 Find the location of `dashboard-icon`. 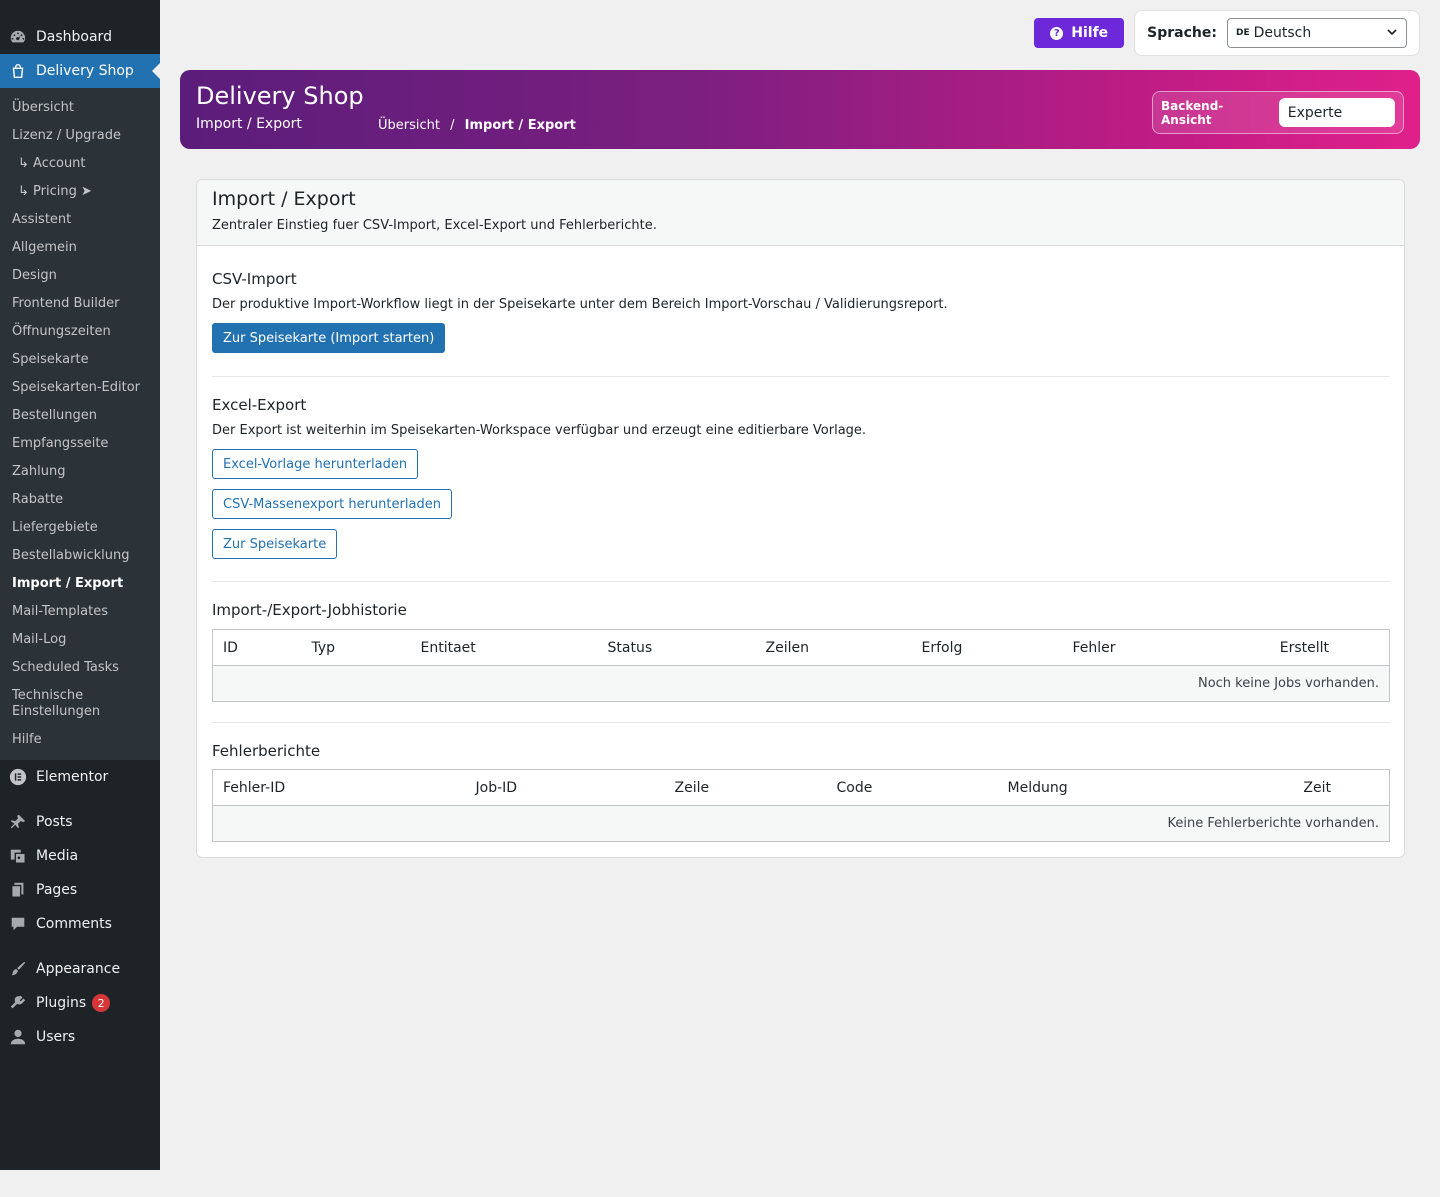

dashboard-icon is located at coordinates (18, 37).